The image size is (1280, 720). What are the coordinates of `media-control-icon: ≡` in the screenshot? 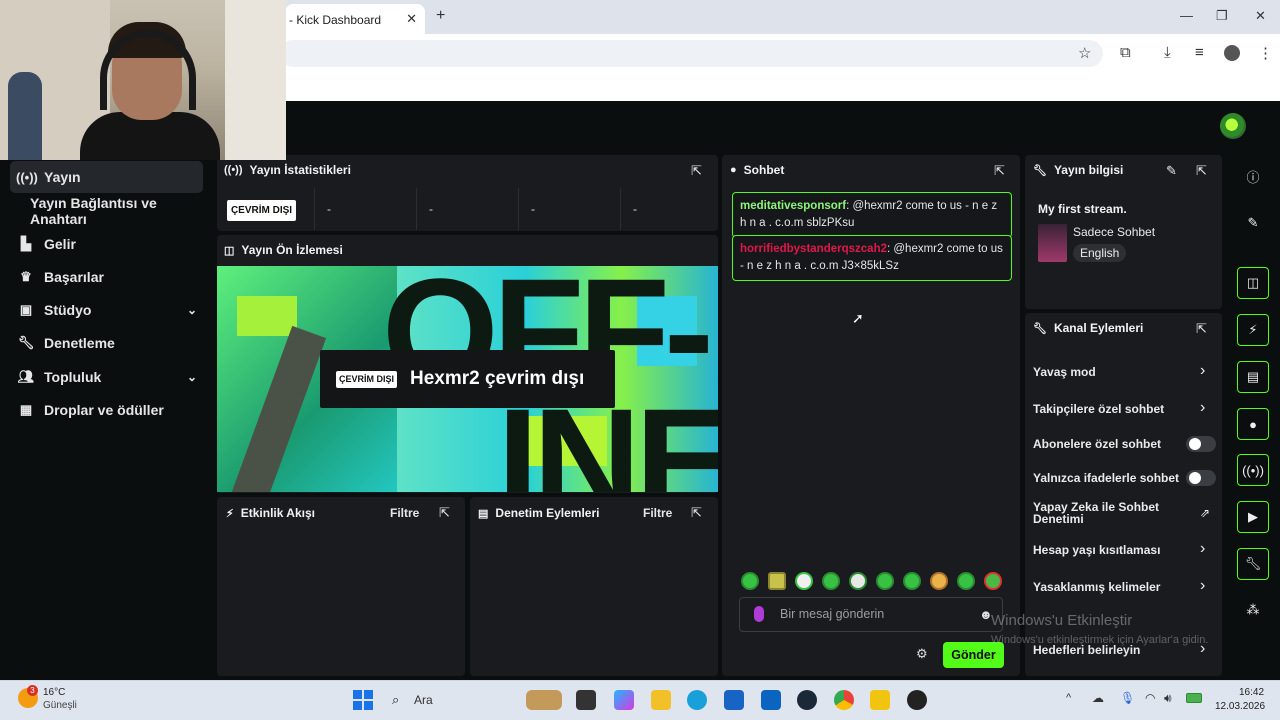 It's located at (1199, 52).